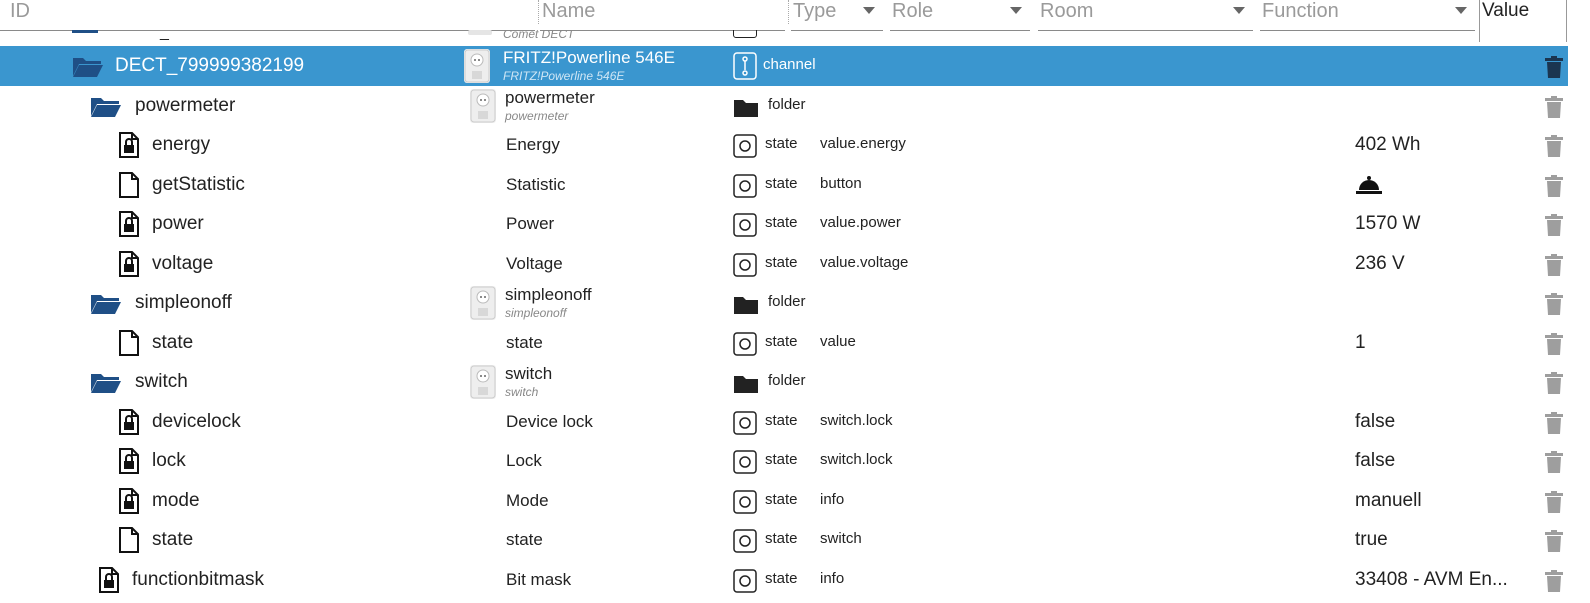 The image size is (1590, 603). I want to click on object-value: 236 V, so click(1380, 264).